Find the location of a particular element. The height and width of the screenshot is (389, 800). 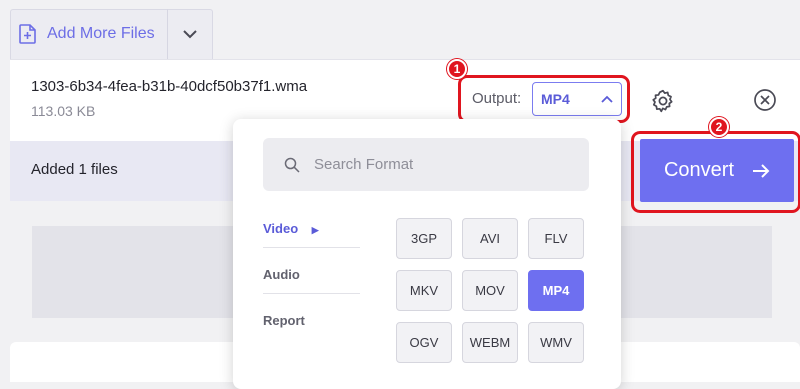

format-option-flv: FLV is located at coordinates (556, 238).